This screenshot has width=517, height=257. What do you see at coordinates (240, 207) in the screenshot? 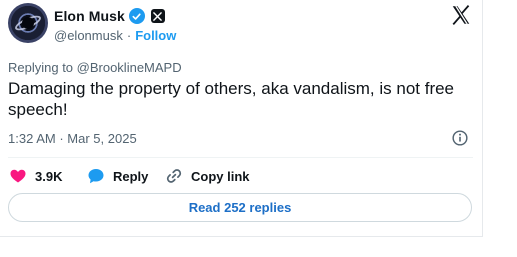
I see `read-replies-button: Read 252 replies` at bounding box center [240, 207].